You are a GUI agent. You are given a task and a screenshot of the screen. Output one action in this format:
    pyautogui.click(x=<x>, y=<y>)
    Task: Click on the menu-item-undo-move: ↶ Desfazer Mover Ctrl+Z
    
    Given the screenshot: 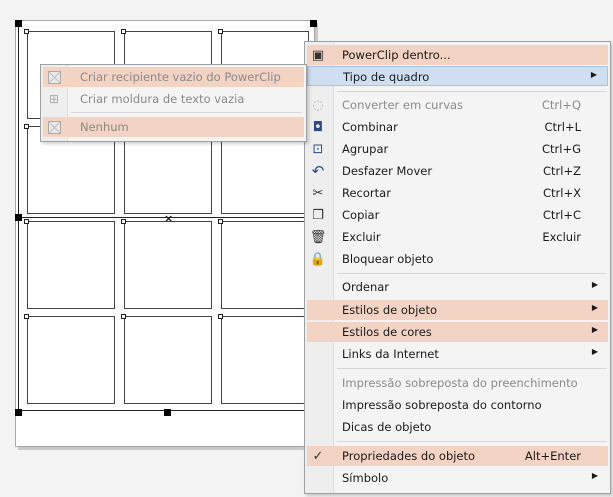 What is the action you would take?
    pyautogui.click(x=457, y=171)
    